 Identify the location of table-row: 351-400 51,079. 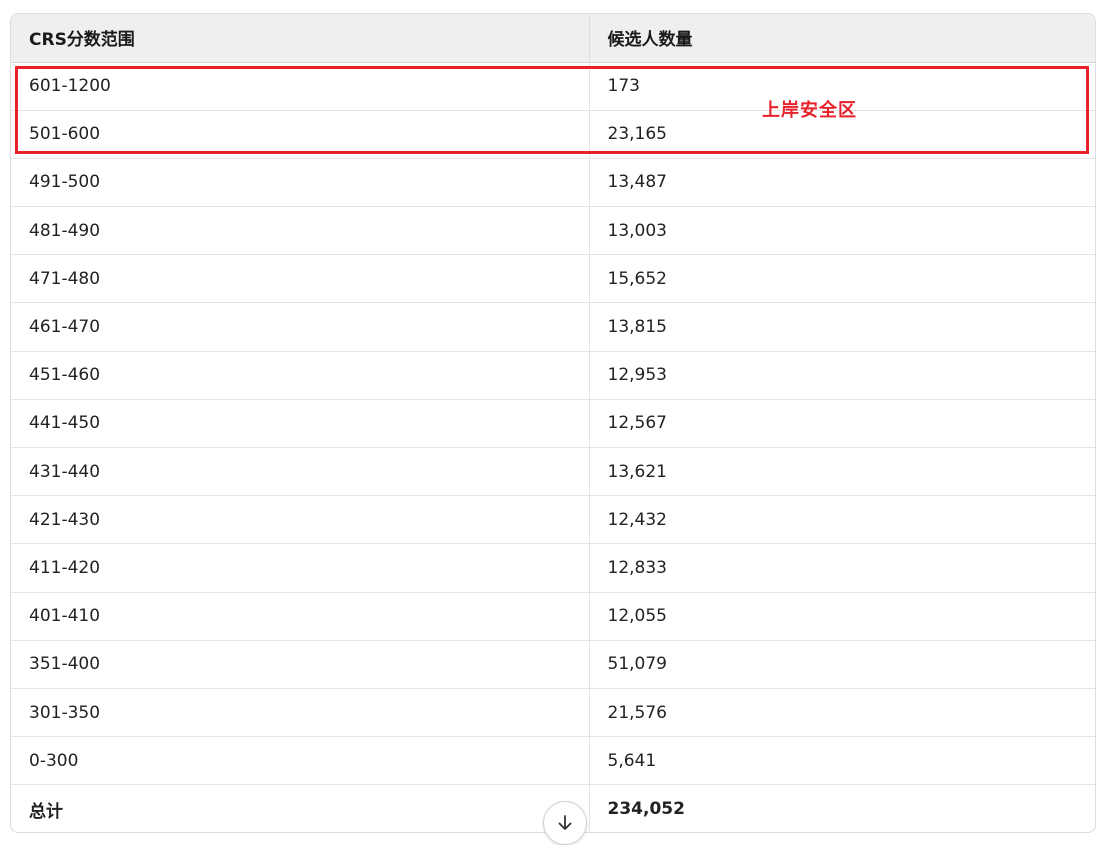
(553, 664).